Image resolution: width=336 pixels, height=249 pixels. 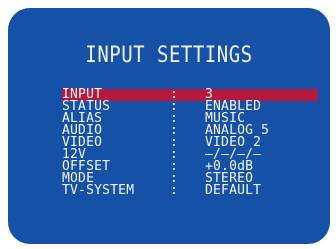 What do you see at coordinates (190, 190) in the screenshot?
I see `menu-row-tv-system: TV-SYSTEM : DEFAULT` at bounding box center [190, 190].